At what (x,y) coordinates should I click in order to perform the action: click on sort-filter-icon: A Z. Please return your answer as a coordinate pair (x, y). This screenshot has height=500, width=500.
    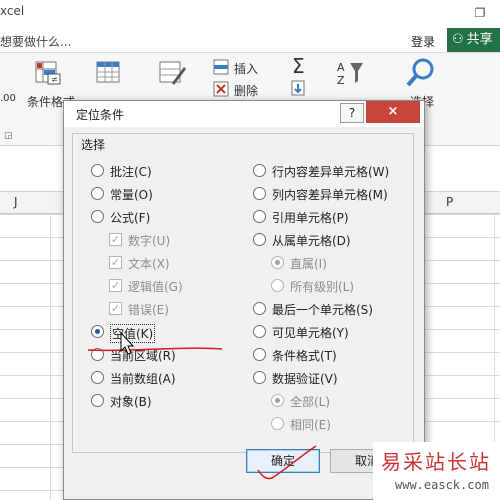
    Looking at the image, I should click on (350, 73).